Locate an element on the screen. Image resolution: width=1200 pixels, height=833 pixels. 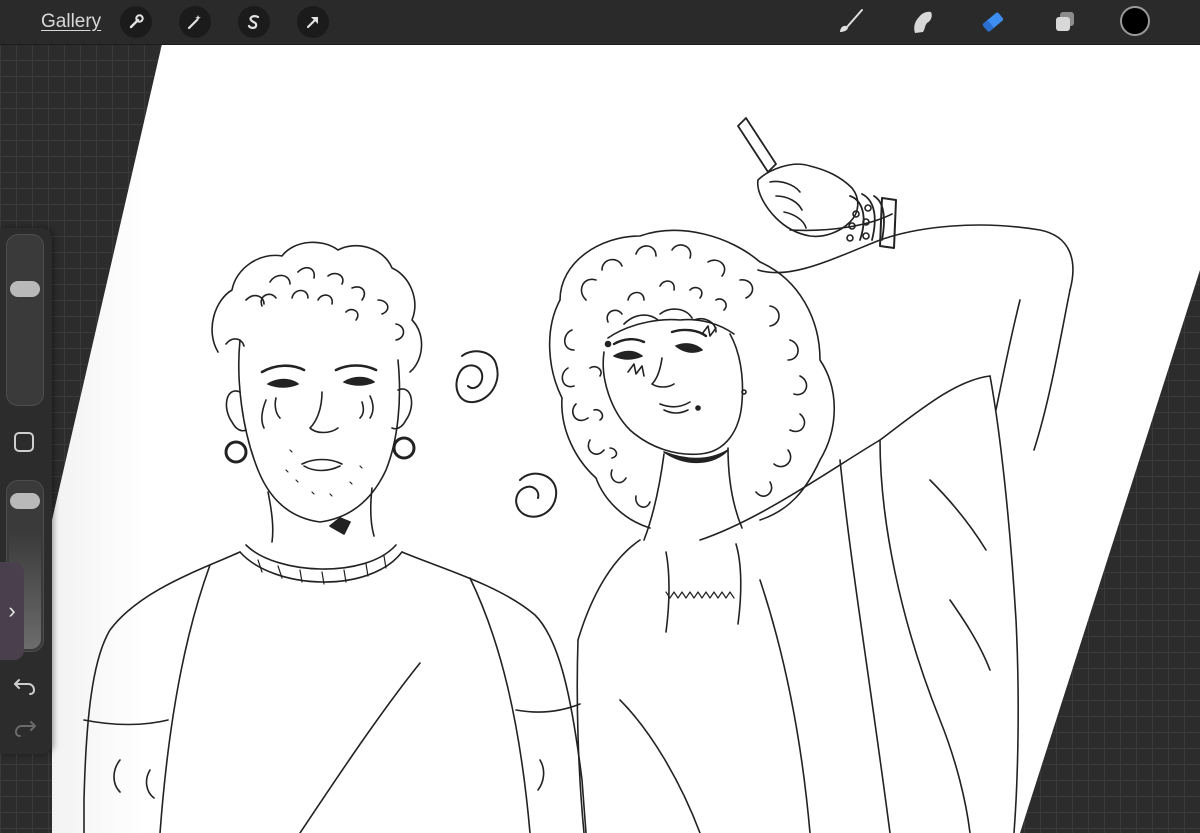
transform-button is located at coordinates (313, 22).